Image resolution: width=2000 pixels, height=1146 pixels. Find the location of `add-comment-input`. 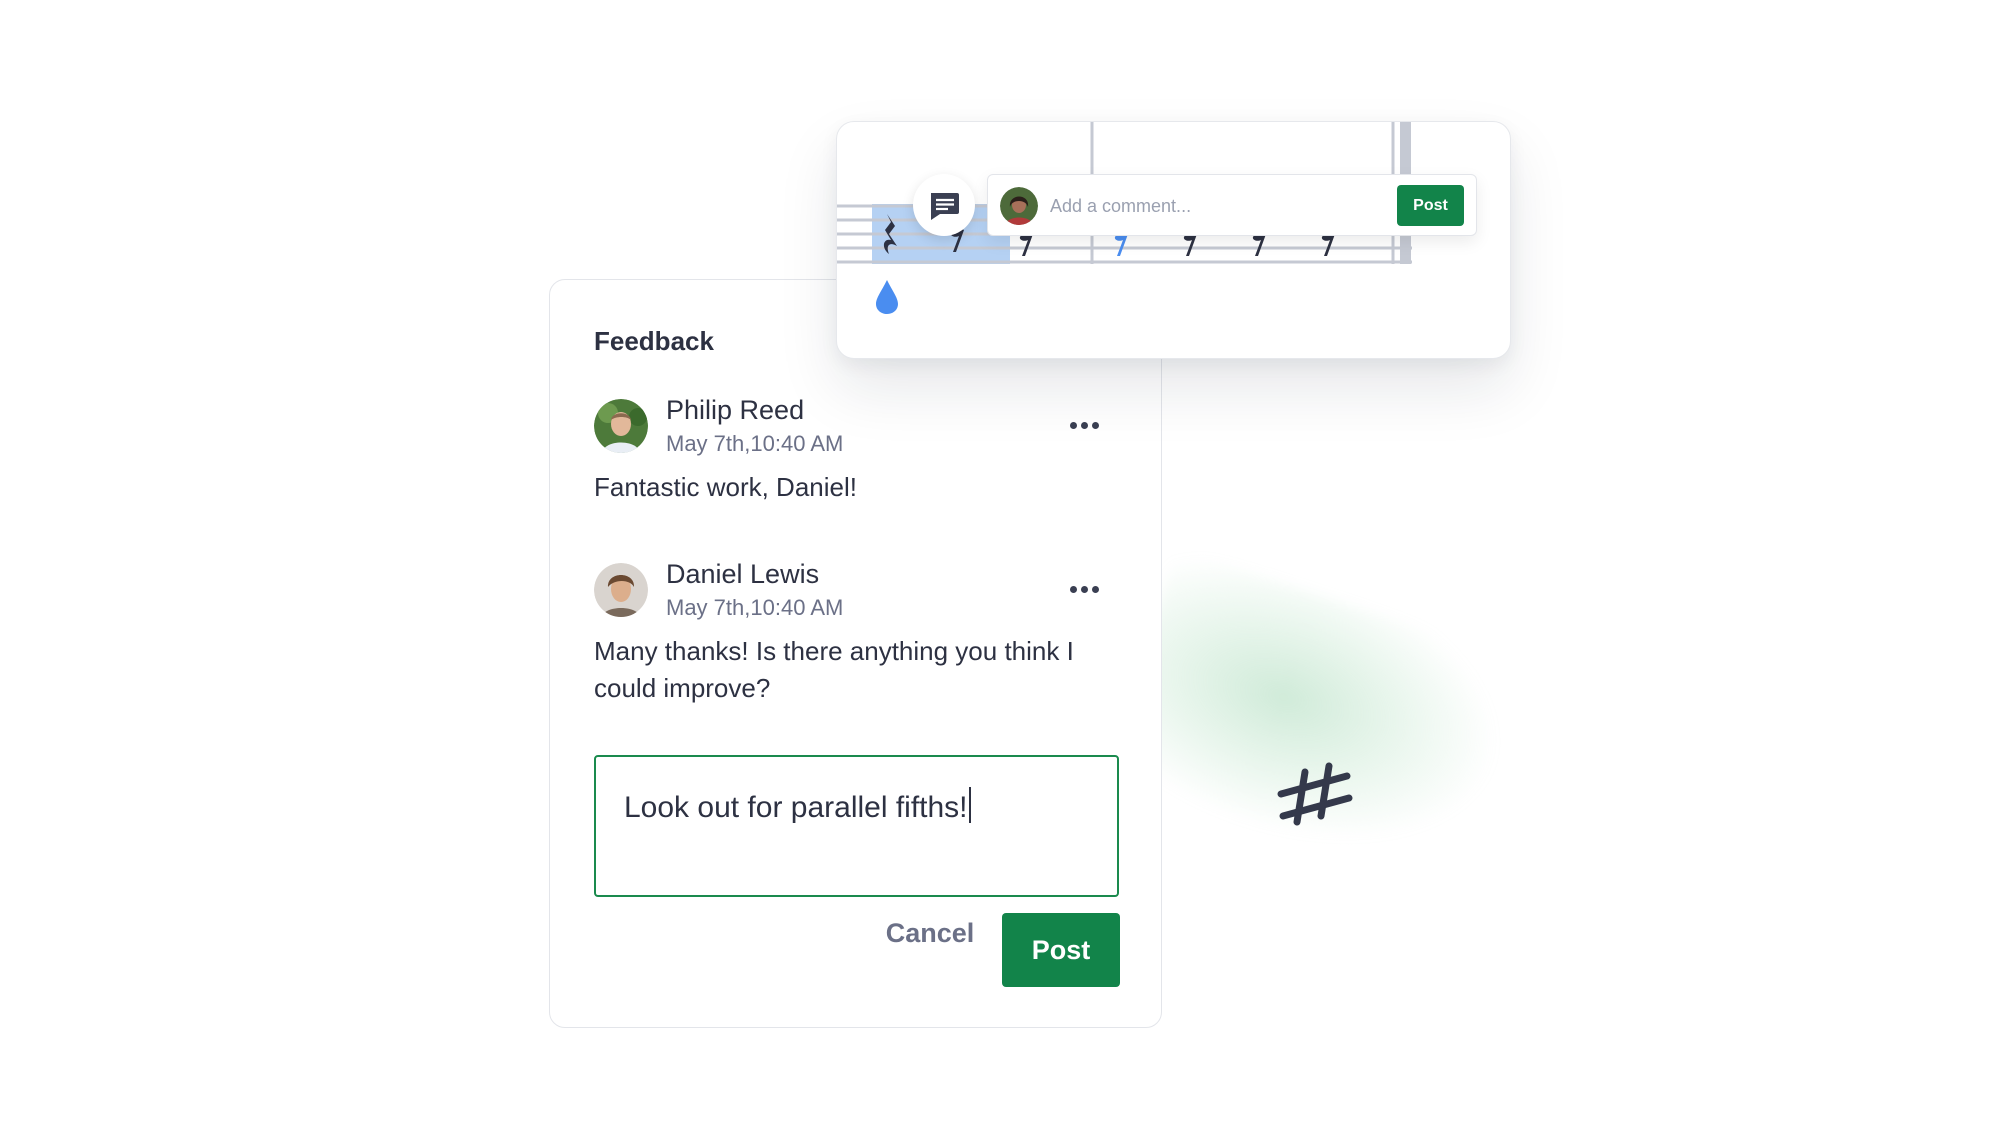

add-comment-input is located at coordinates (1220, 206).